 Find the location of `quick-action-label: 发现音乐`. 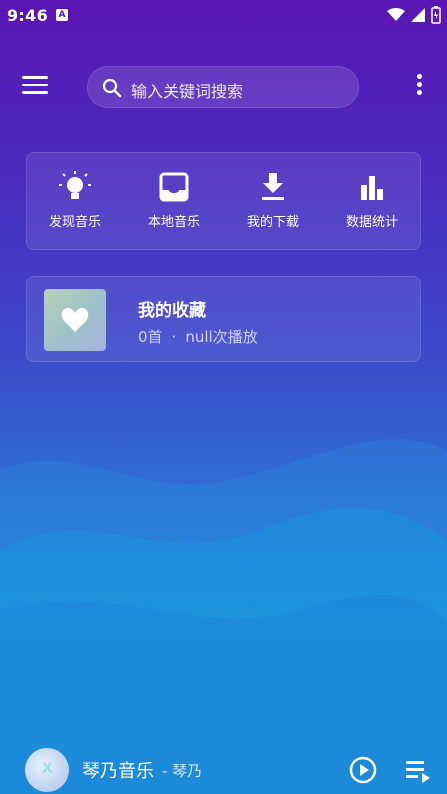

quick-action-label: 发现音乐 is located at coordinates (74, 222).